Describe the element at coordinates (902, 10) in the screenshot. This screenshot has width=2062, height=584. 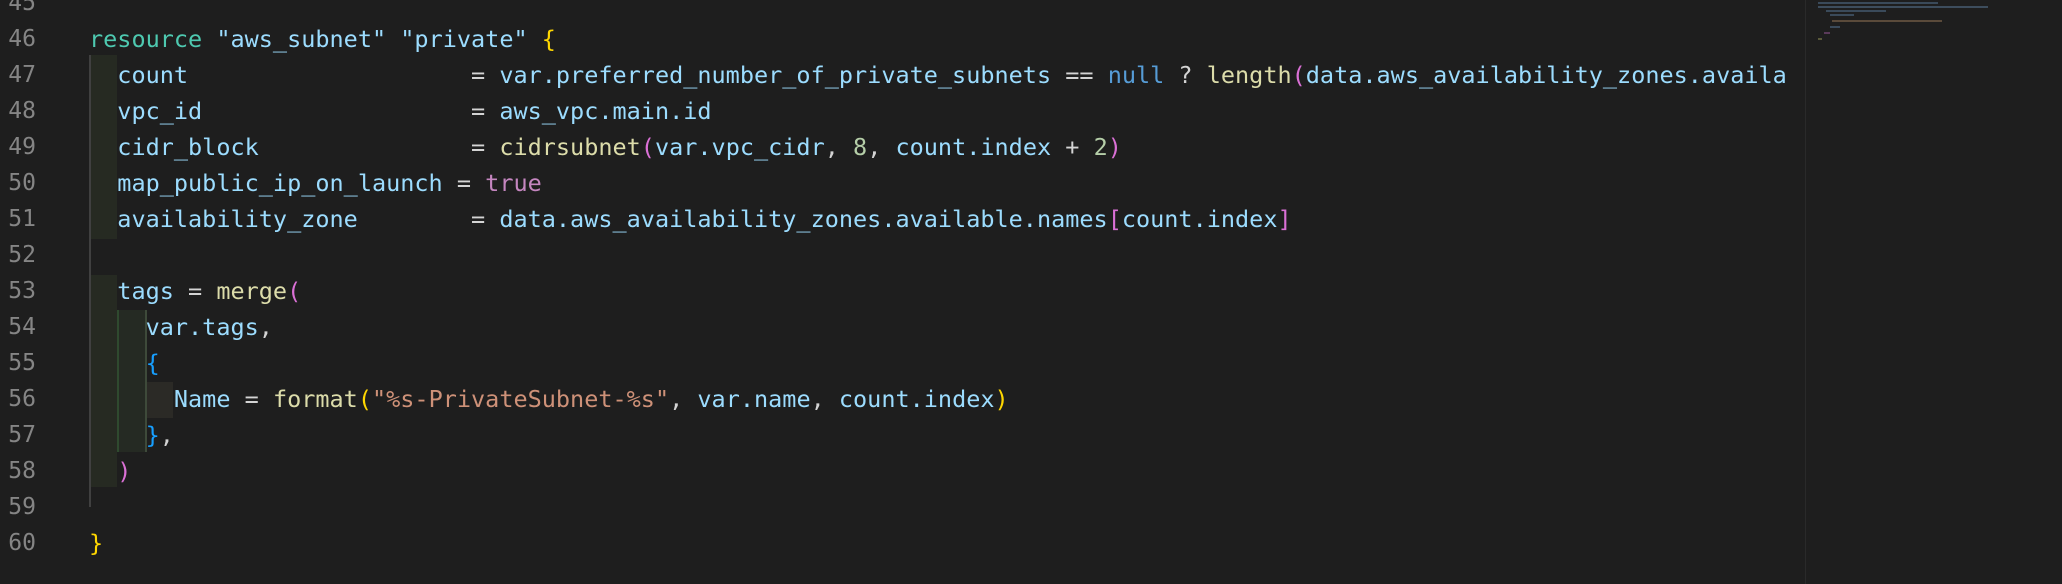
I see `code-line: 45` at that location.